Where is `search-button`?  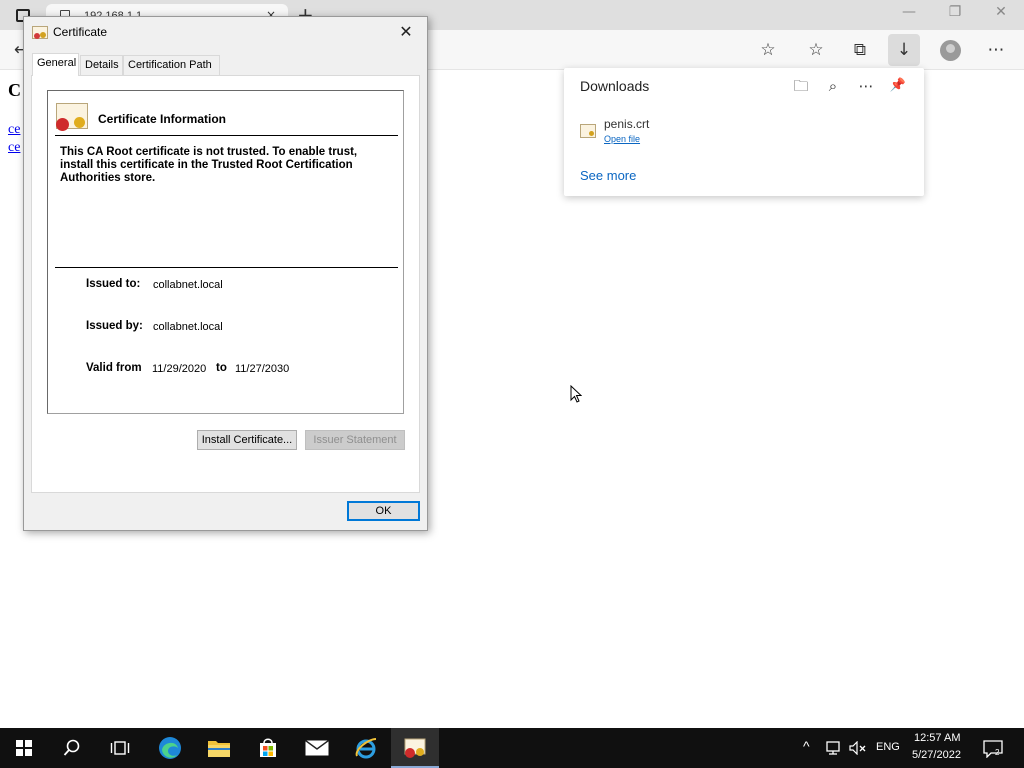
search-button is located at coordinates (72, 748).